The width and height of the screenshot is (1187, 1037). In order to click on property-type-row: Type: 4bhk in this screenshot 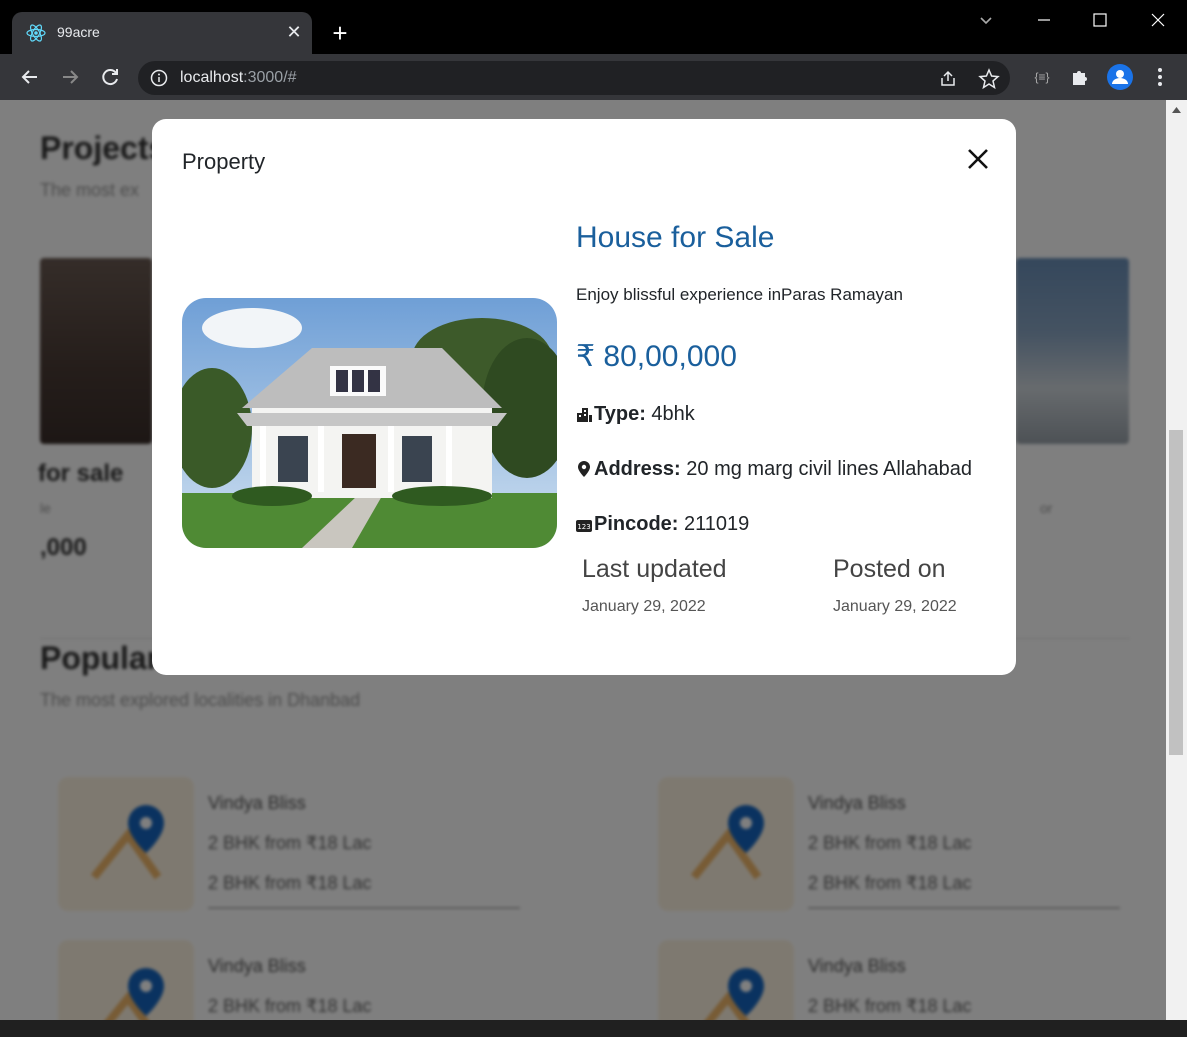, I will do `click(635, 414)`.